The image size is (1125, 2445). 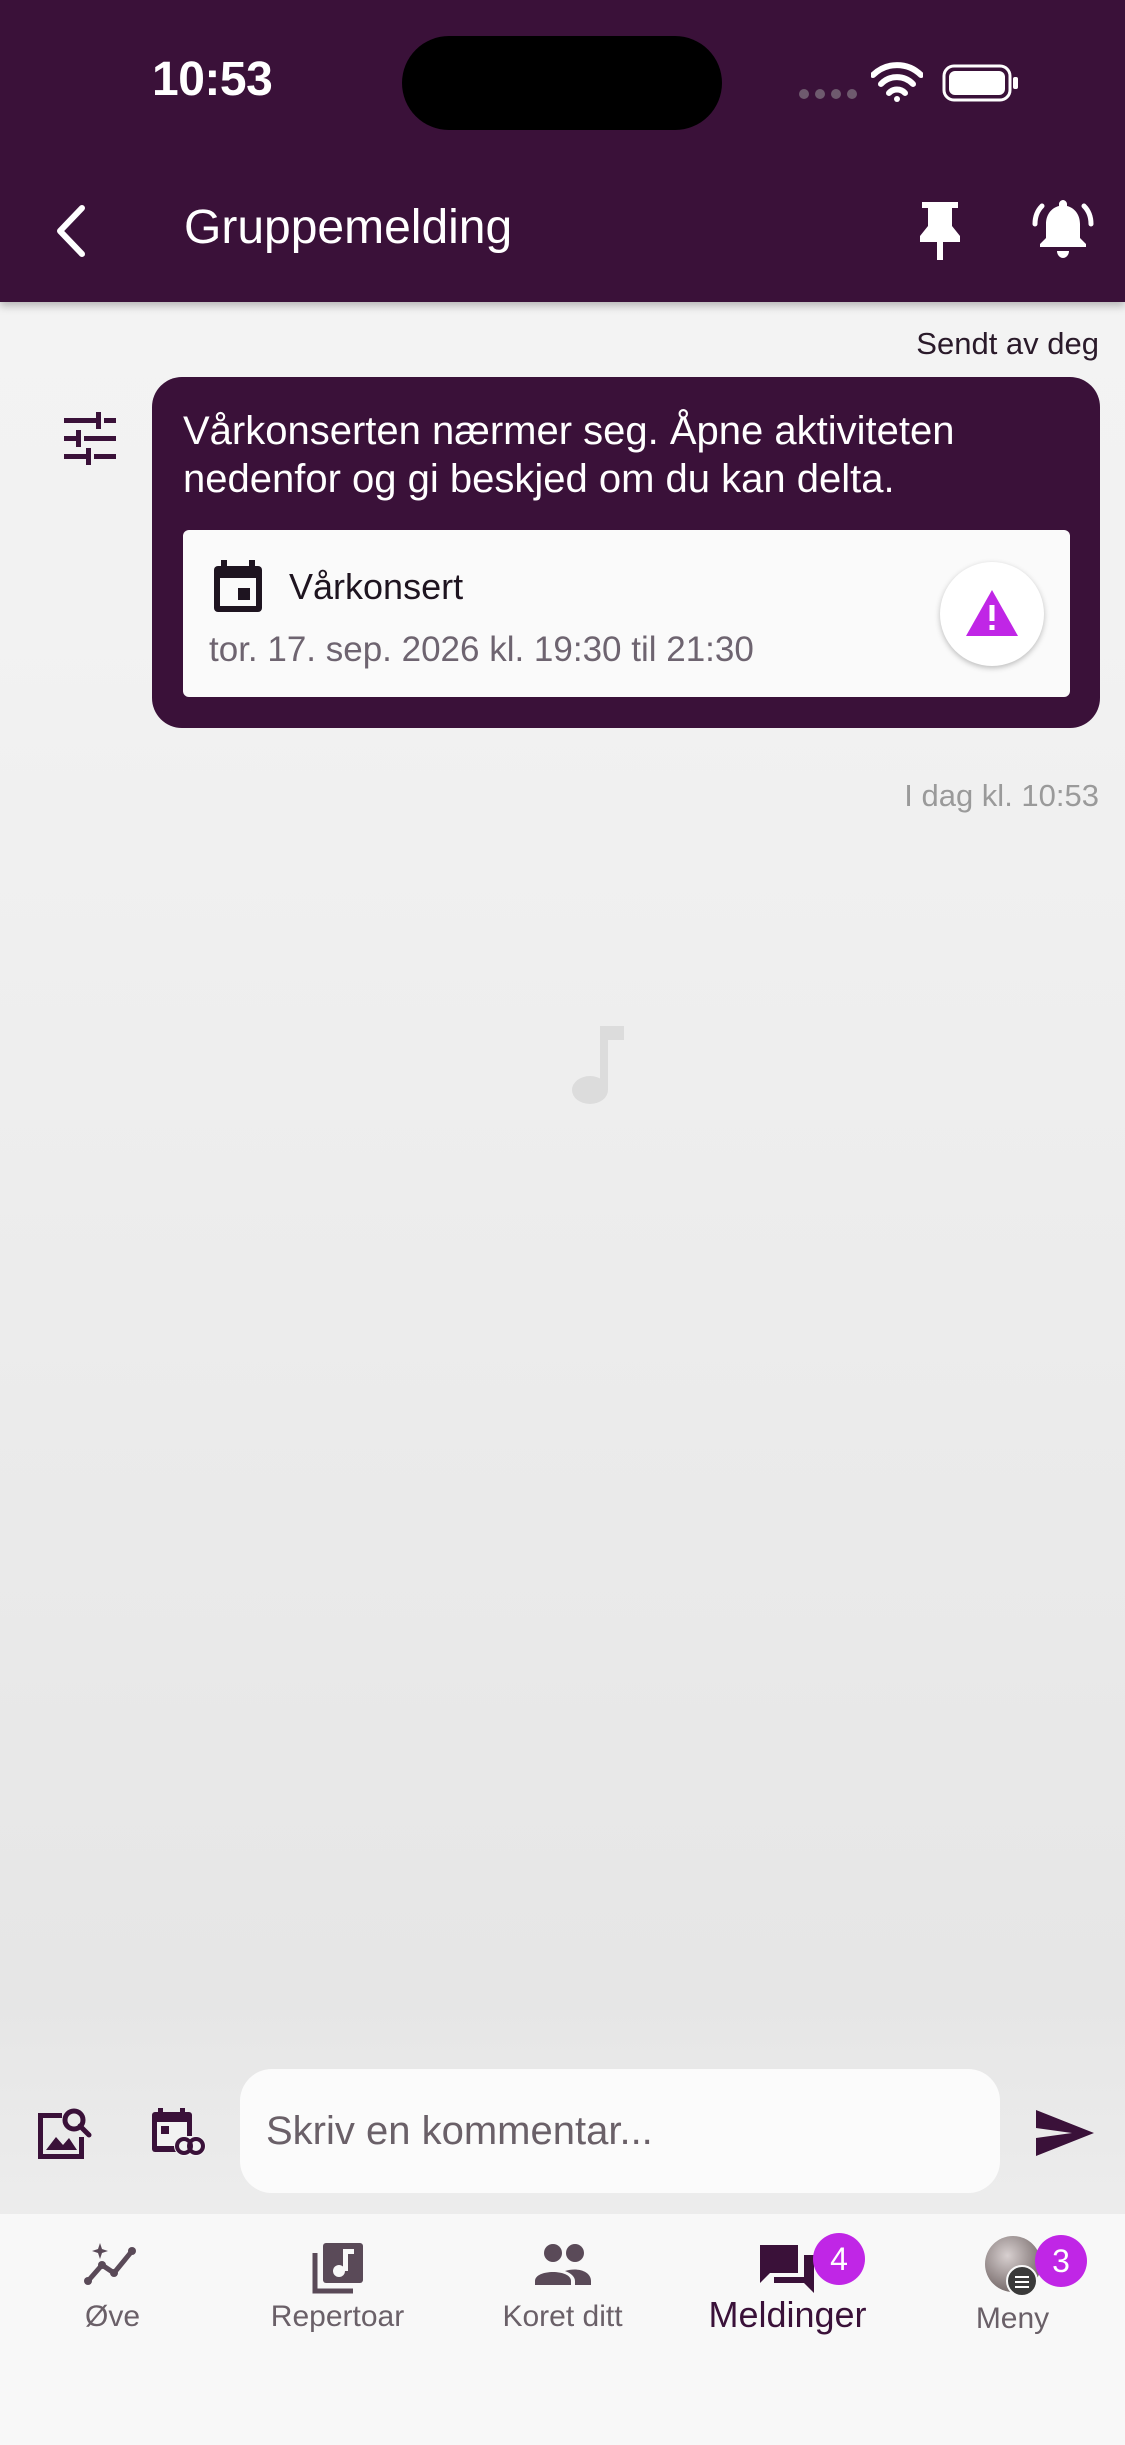 What do you see at coordinates (897, 82) in the screenshot?
I see `wifi-icon` at bounding box center [897, 82].